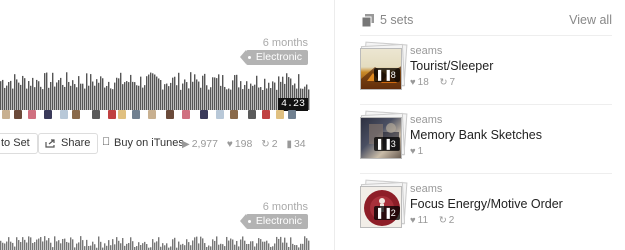 The image size is (625, 250). What do you see at coordinates (76, 143) in the screenshot?
I see `share-label: Share` at bounding box center [76, 143].